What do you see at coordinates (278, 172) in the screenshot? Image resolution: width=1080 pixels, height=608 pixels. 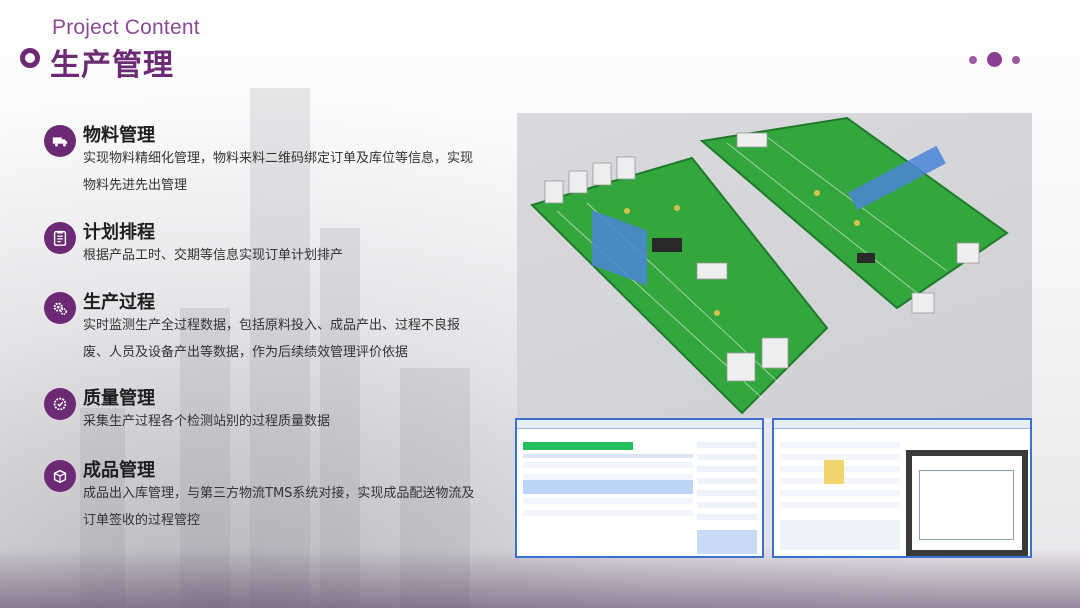 I see `section-description: 实现物料精细化管理，物料来料二维码绑定订单及库位等信息，实现物料先进先出管理` at bounding box center [278, 172].